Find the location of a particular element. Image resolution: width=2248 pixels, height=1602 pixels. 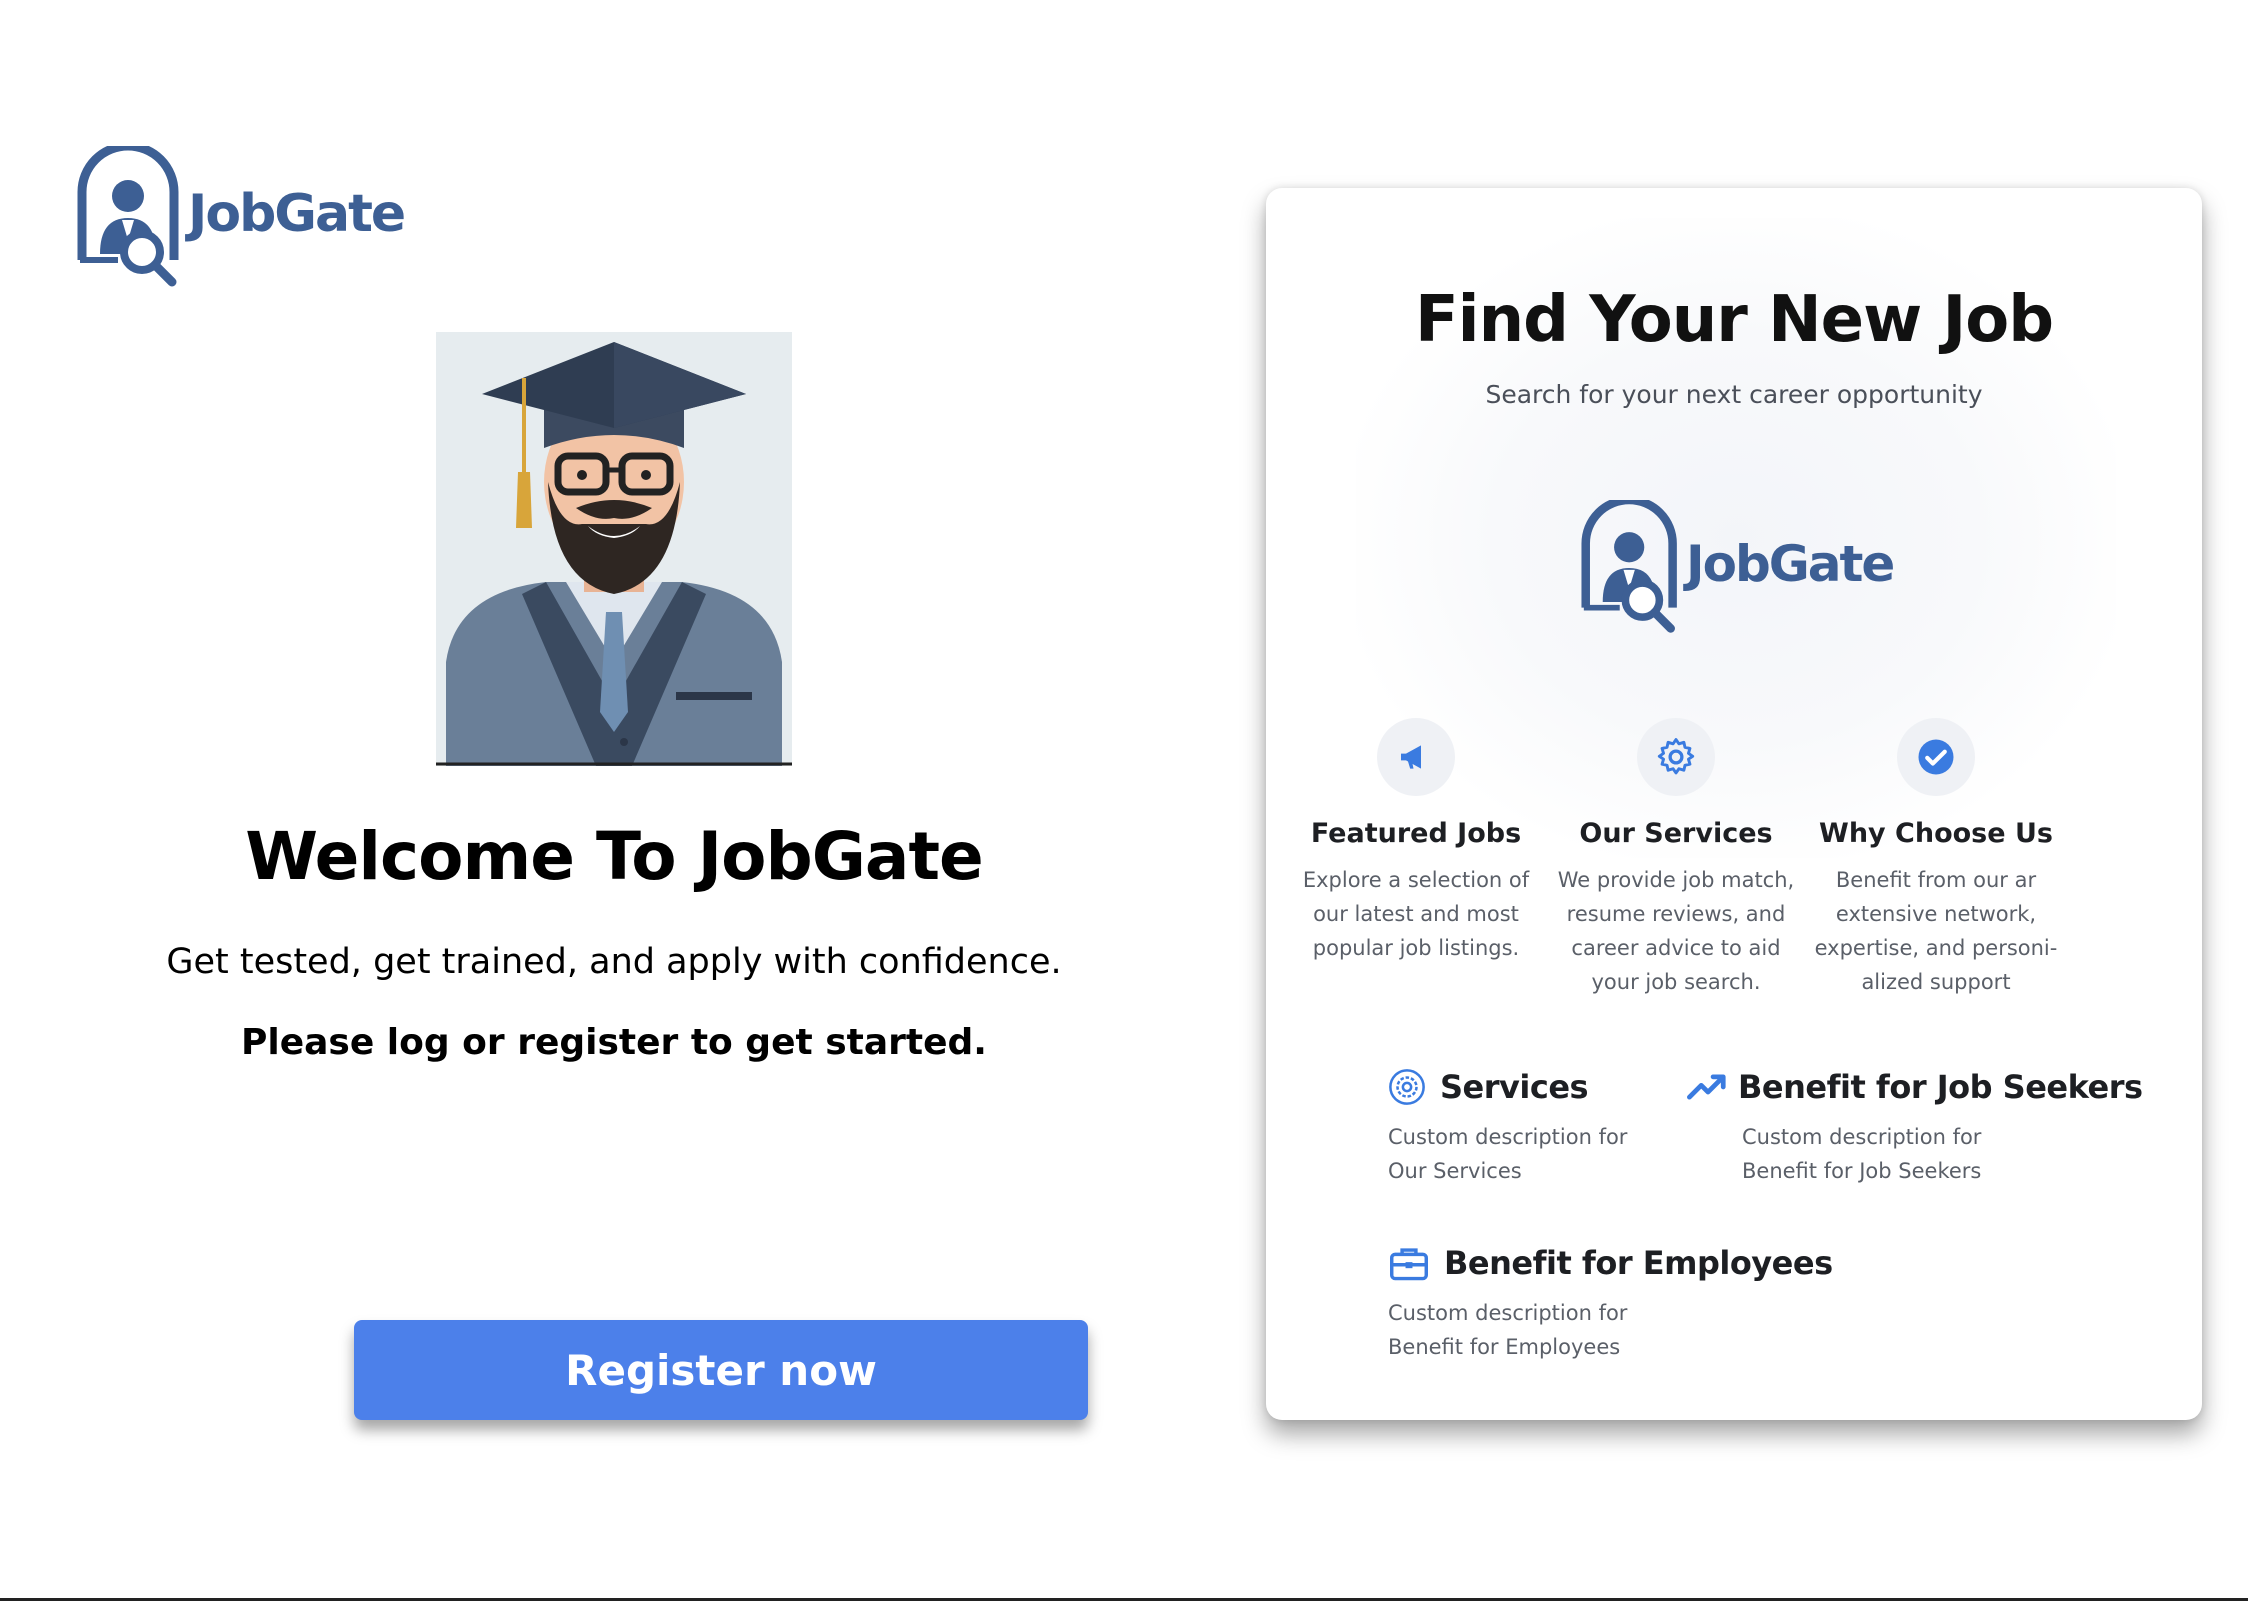

check-circle-icon is located at coordinates (1936, 757).